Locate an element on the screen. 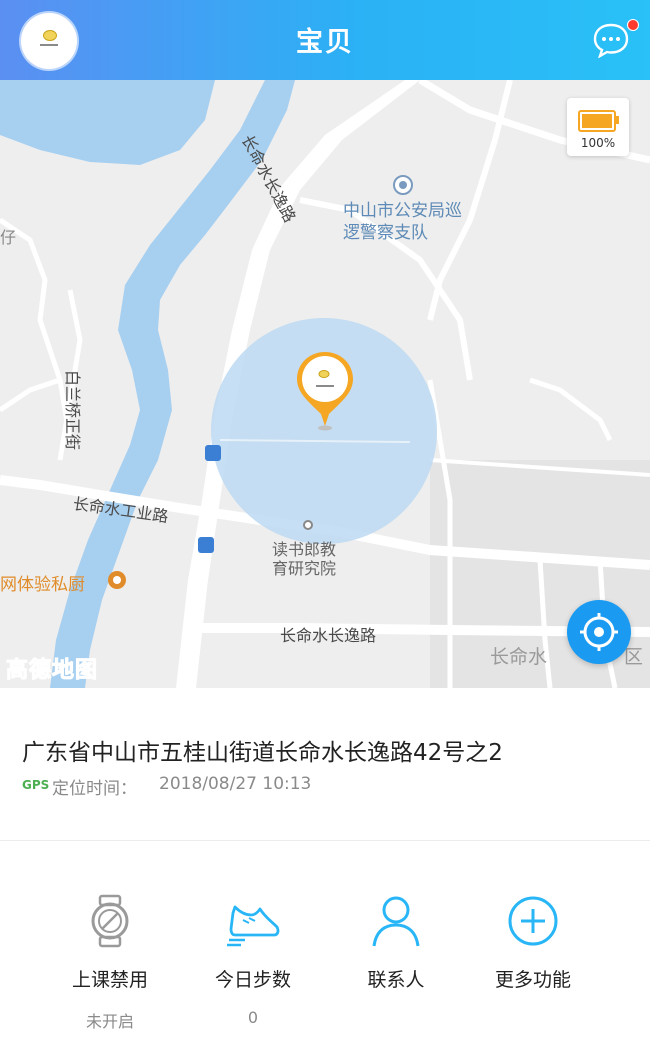 The image size is (650, 1064). crosshair-icon is located at coordinates (599, 632).